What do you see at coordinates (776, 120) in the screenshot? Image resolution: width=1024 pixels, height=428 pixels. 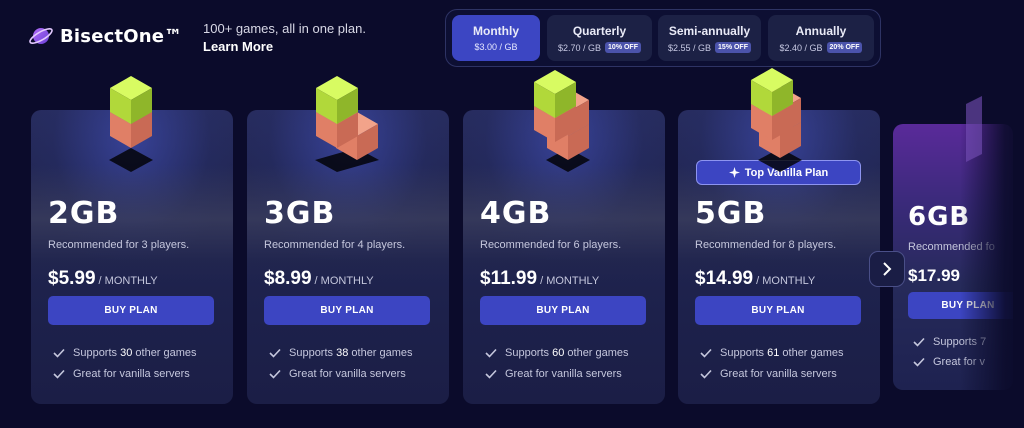 I see `cube-stack-5gb` at bounding box center [776, 120].